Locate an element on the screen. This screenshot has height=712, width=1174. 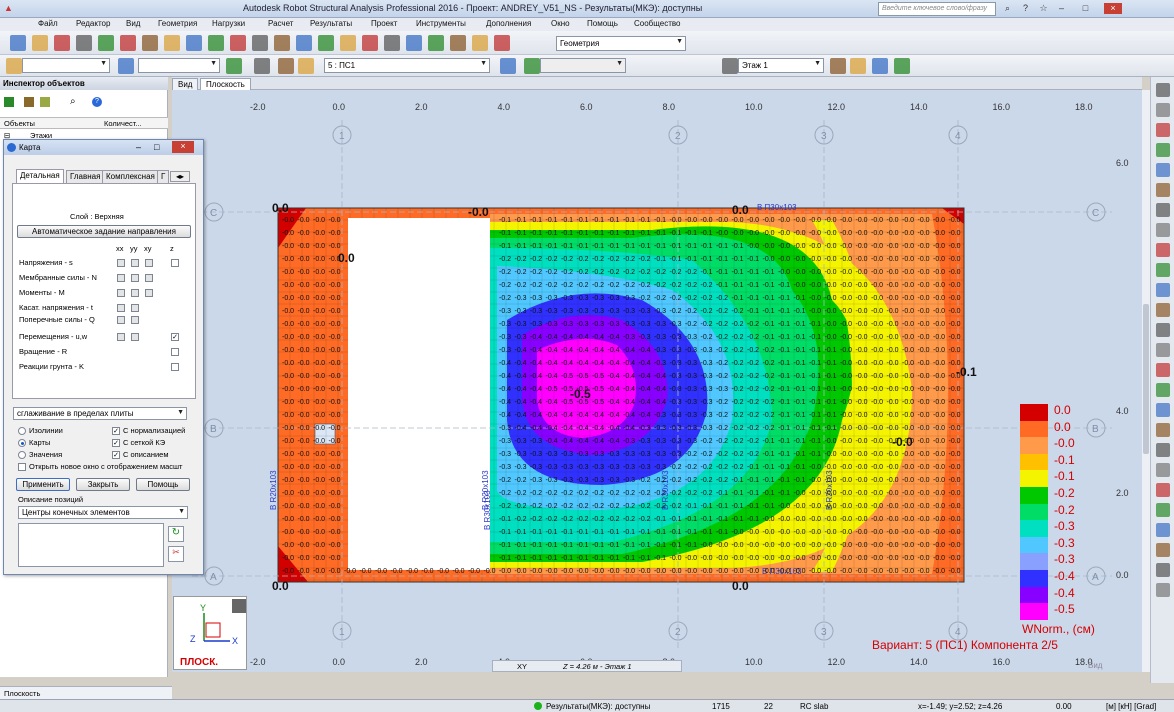
checkbox-r0-c1 is located at coordinates (135, 263).